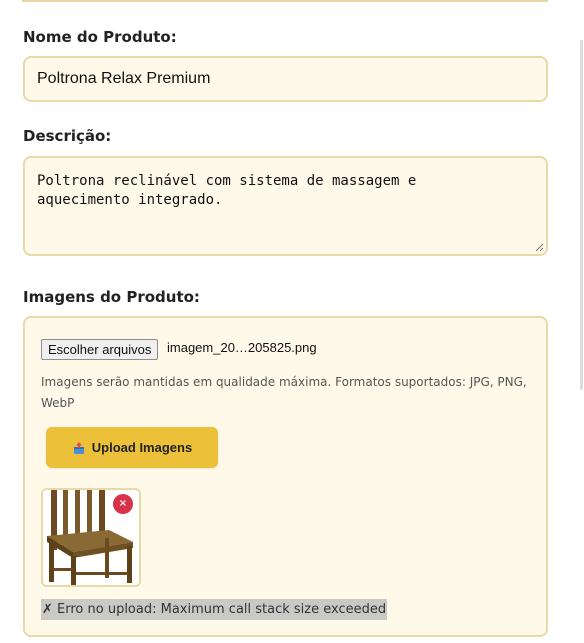  I want to click on upload-images-label: Upload Imagens, so click(142, 447).